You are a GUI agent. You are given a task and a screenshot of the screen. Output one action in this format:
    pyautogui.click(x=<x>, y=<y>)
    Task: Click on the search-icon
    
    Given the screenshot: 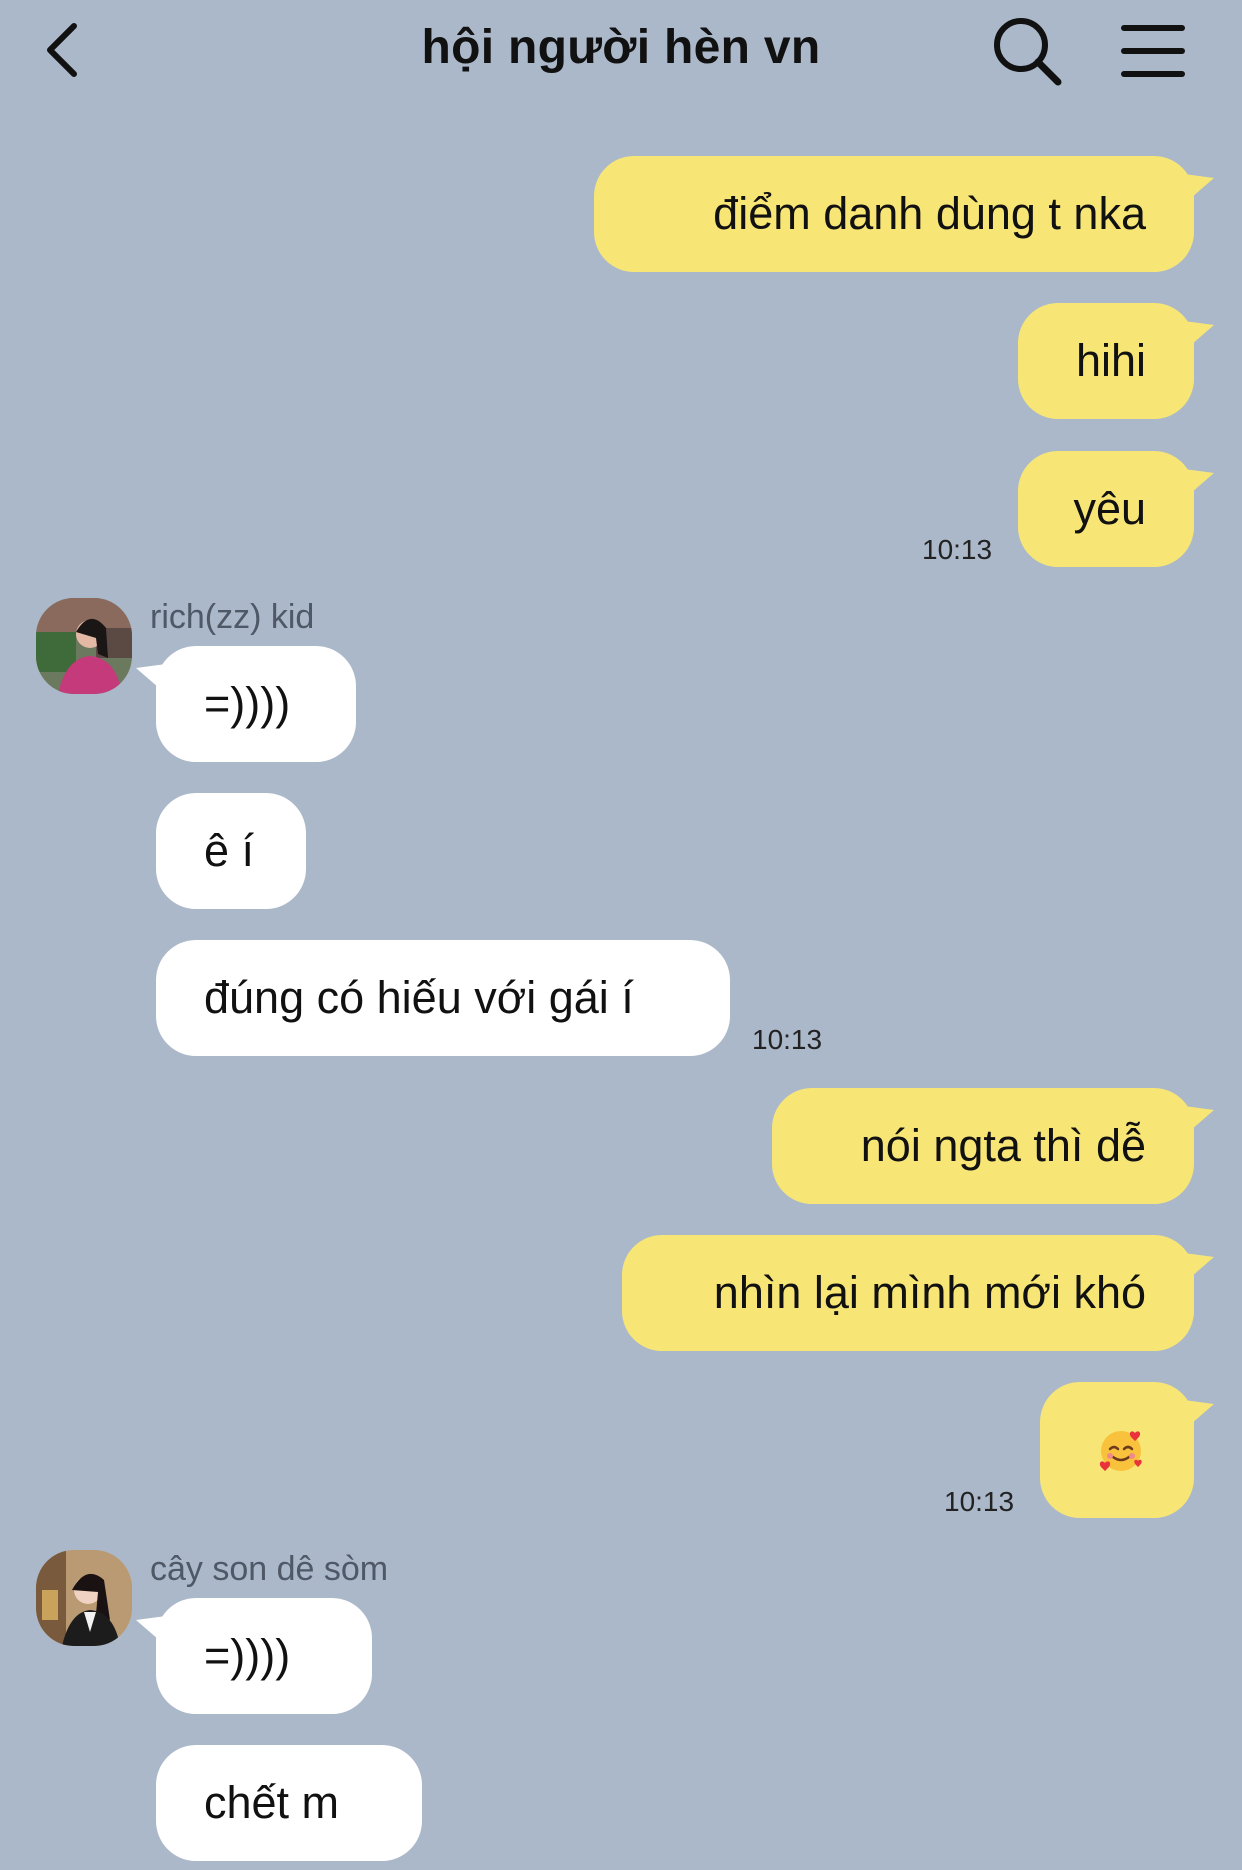 What is the action you would take?
    pyautogui.click(x=1028, y=52)
    